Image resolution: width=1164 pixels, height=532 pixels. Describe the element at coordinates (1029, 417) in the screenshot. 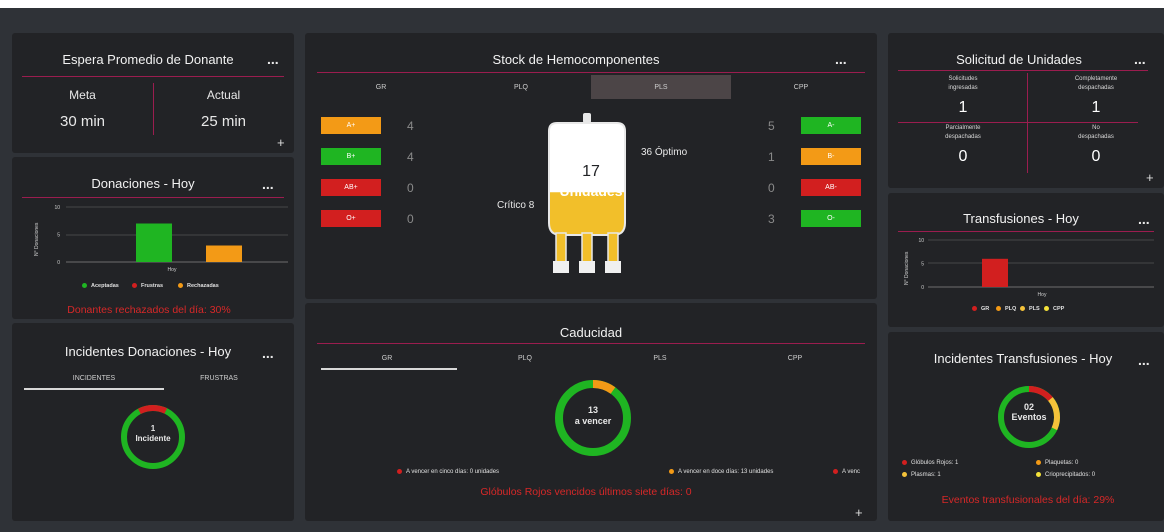

I see `it-donut-label: Eventos` at that location.